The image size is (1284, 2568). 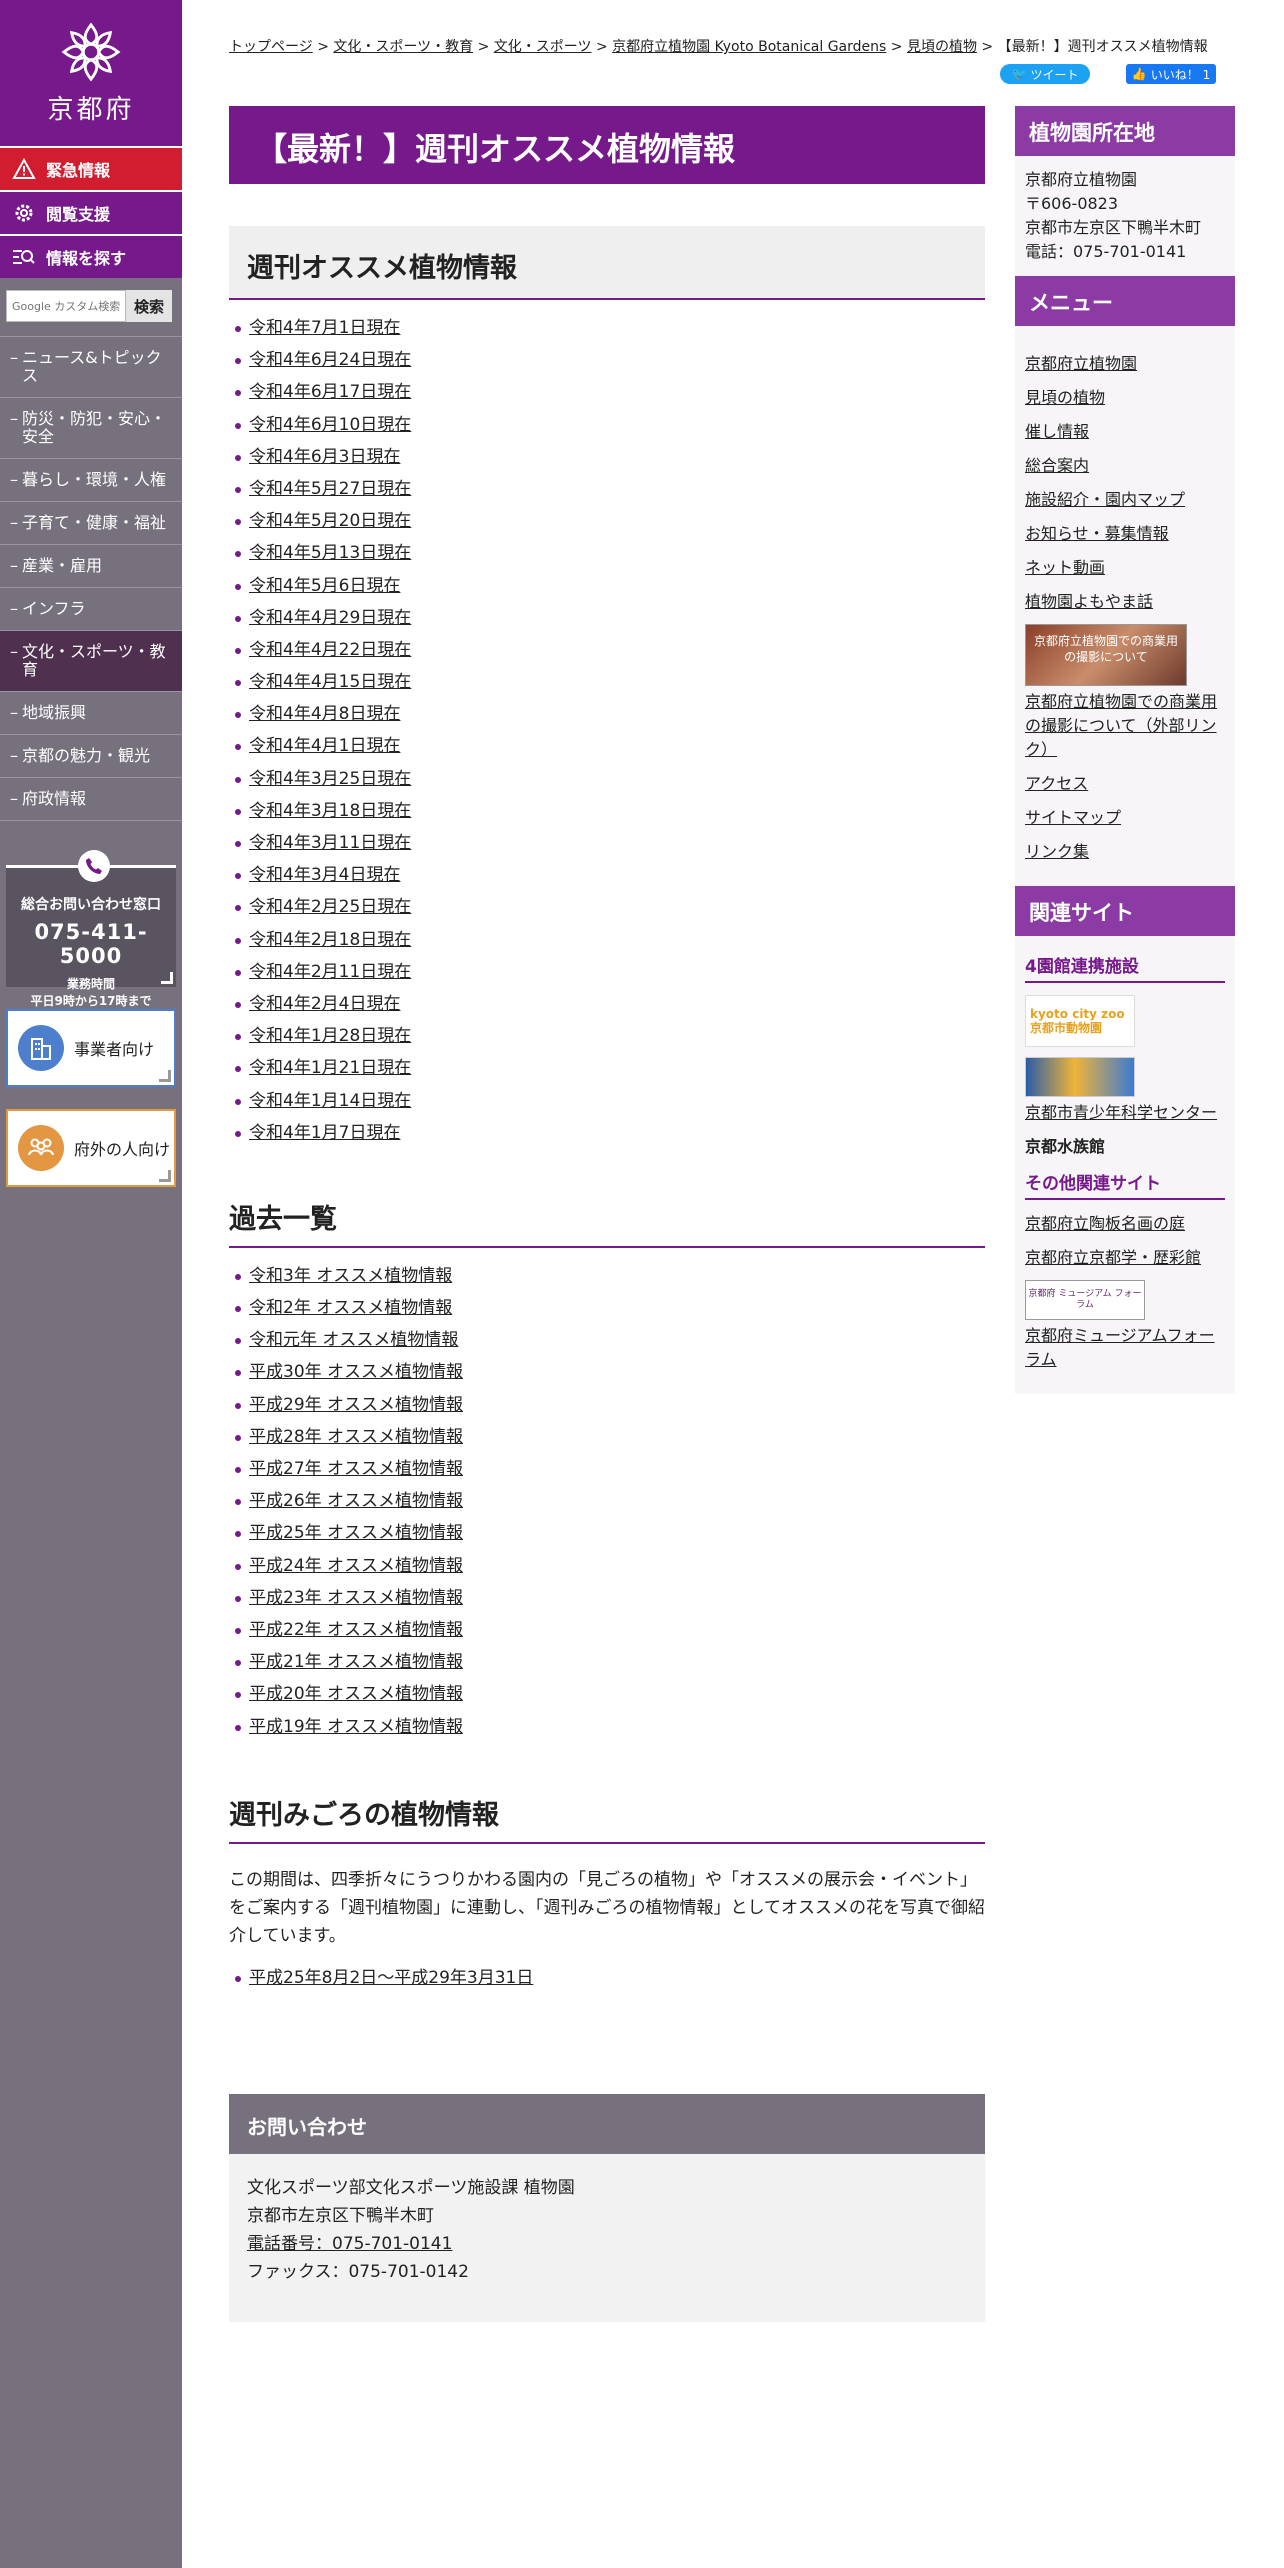 What do you see at coordinates (1171, 74) in the screenshot?
I see `facebook-like-button: 👍 いいね！ 1` at bounding box center [1171, 74].